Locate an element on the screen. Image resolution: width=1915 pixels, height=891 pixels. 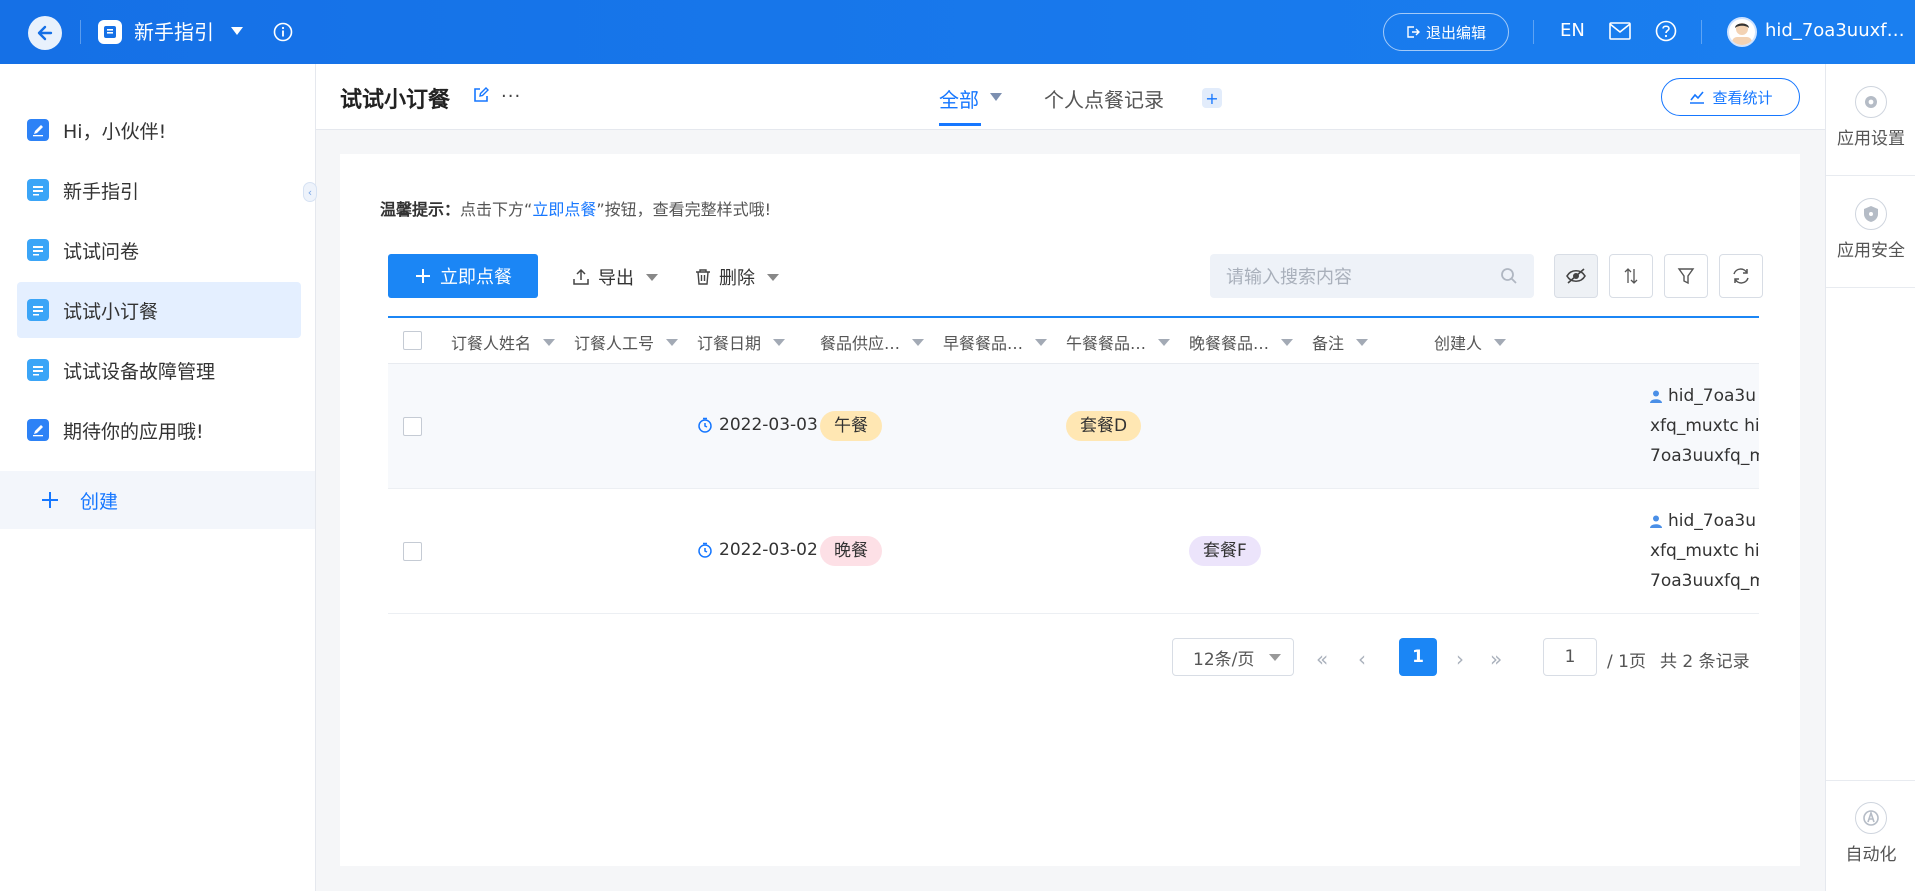
refresh-icon is located at coordinates (1741, 276).